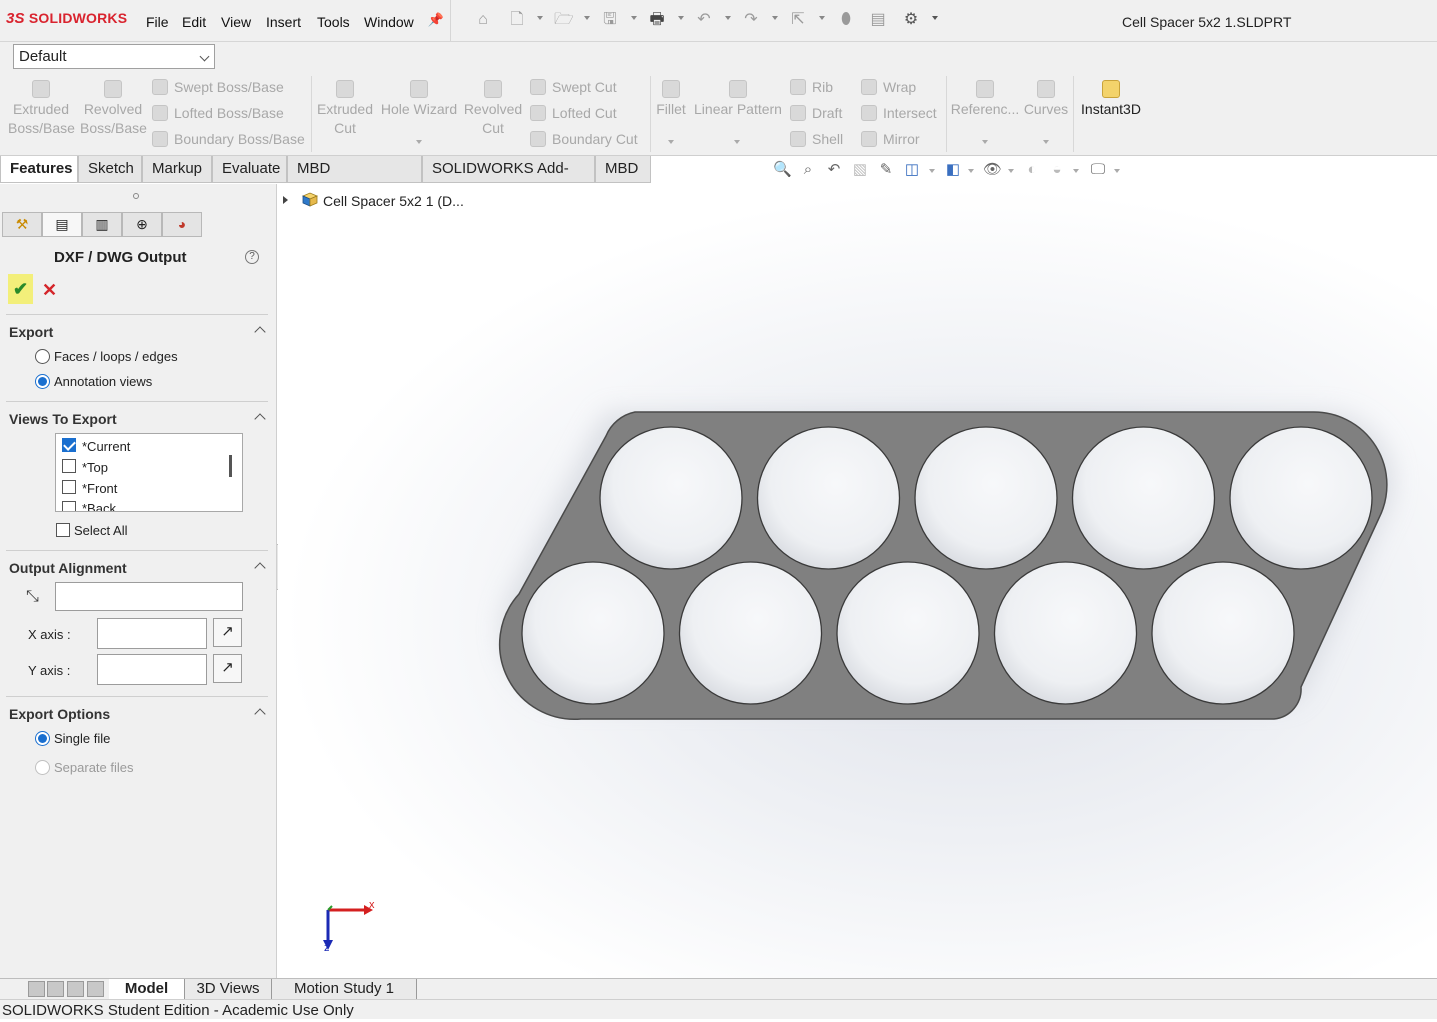  What do you see at coordinates (149, 596) in the screenshot?
I see `origin-field` at bounding box center [149, 596].